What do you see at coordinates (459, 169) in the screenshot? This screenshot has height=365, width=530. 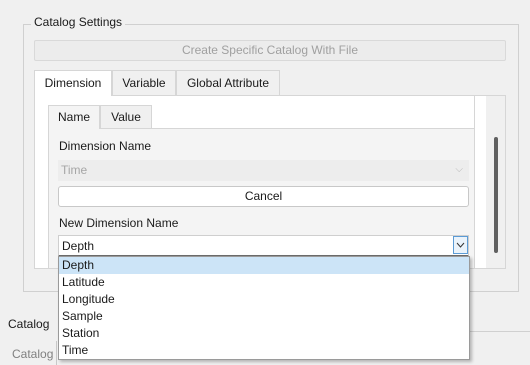 I see `chevron-down-icon: ⌵` at bounding box center [459, 169].